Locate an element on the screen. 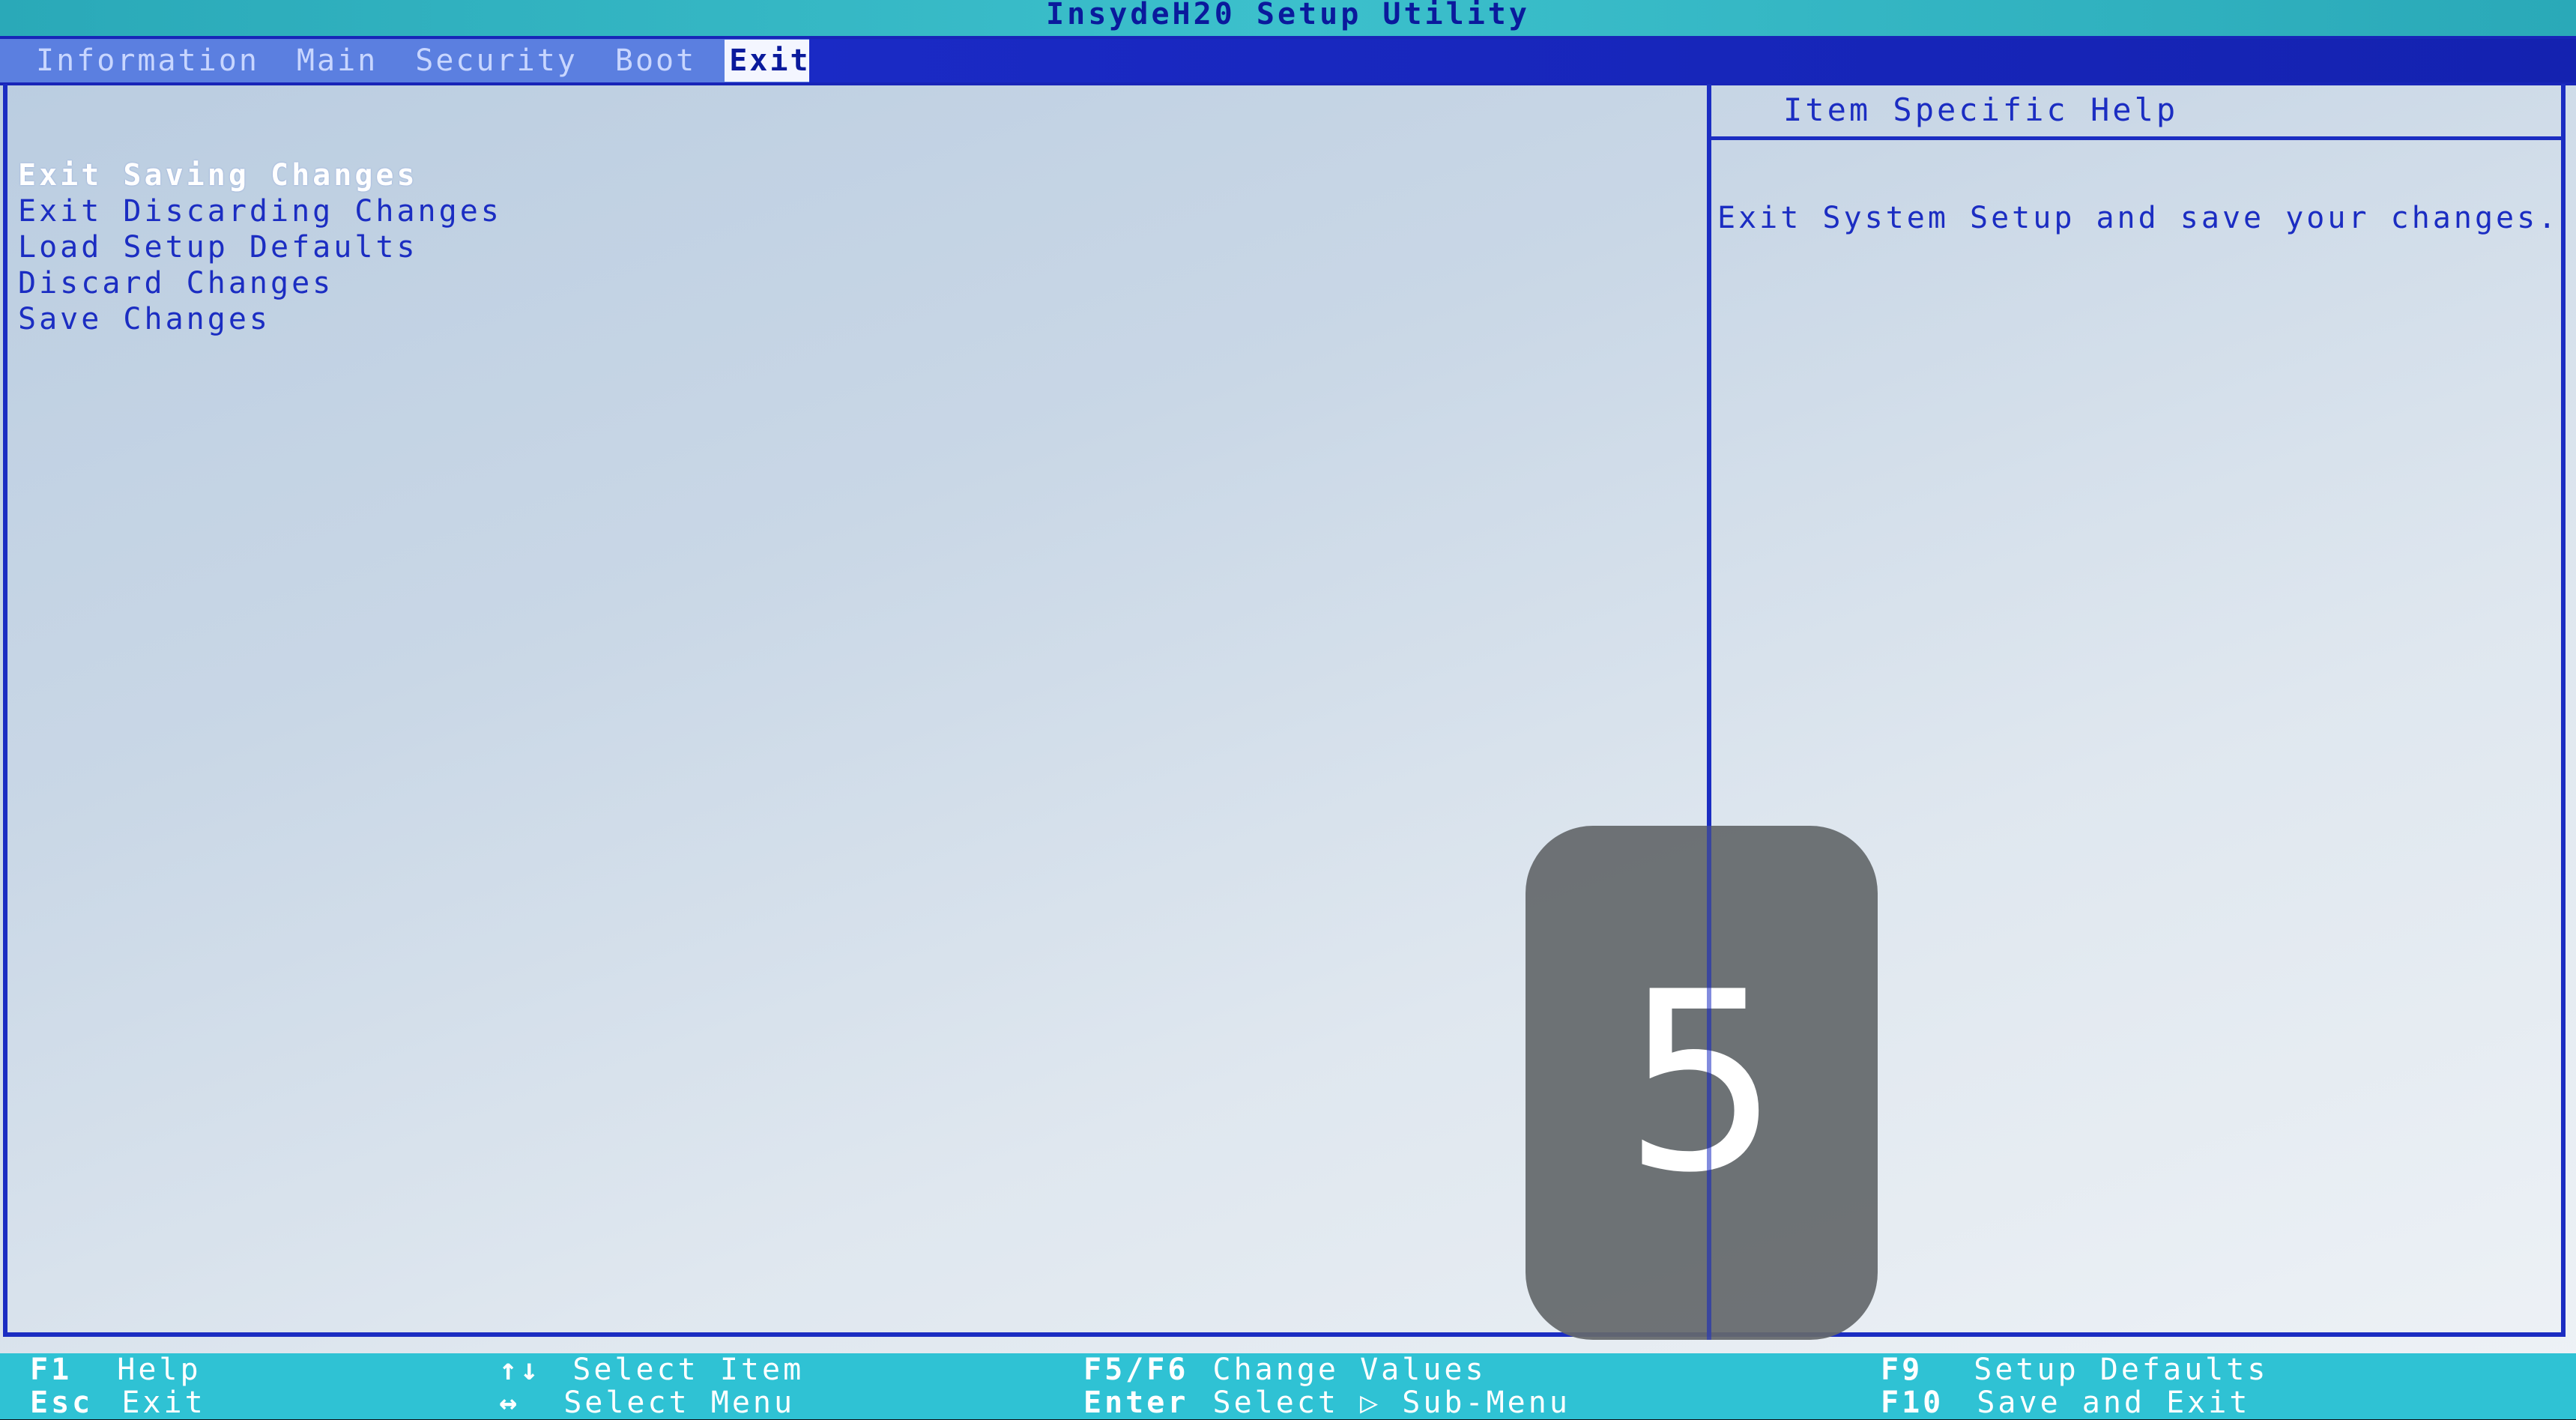  tab-exit: Exit is located at coordinates (770, 61).